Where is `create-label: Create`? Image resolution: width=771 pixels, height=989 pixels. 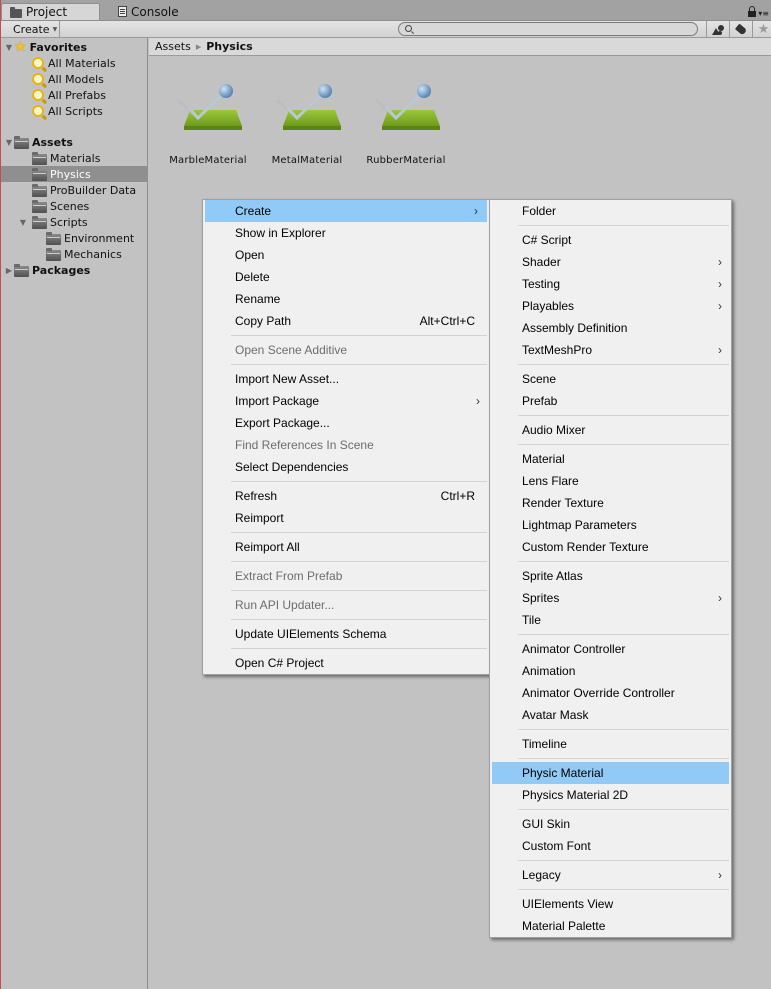
create-label: Create is located at coordinates (31, 29).